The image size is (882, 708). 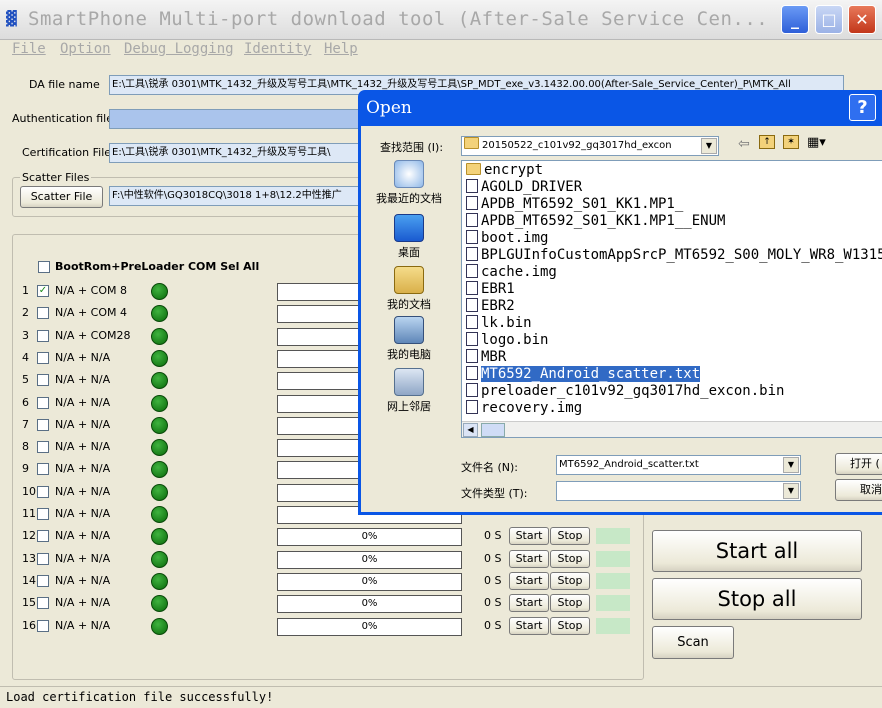 I want to click on port-number: 13, so click(x=29, y=558).